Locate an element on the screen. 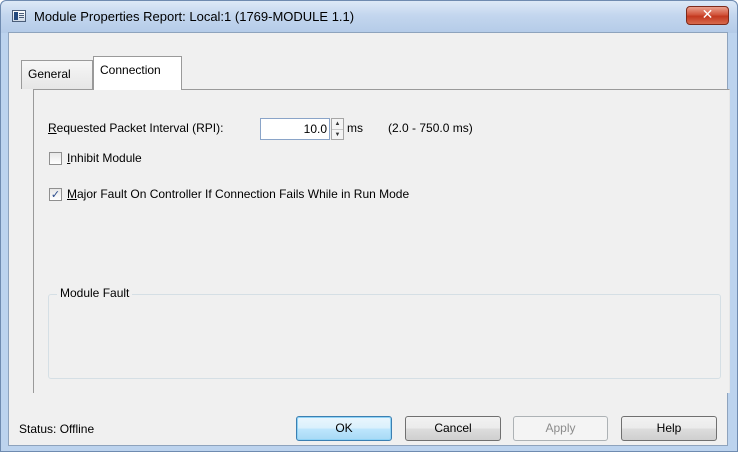 The width and height of the screenshot is (740, 458). major-fault-checkbox: ✓ is located at coordinates (55, 194).